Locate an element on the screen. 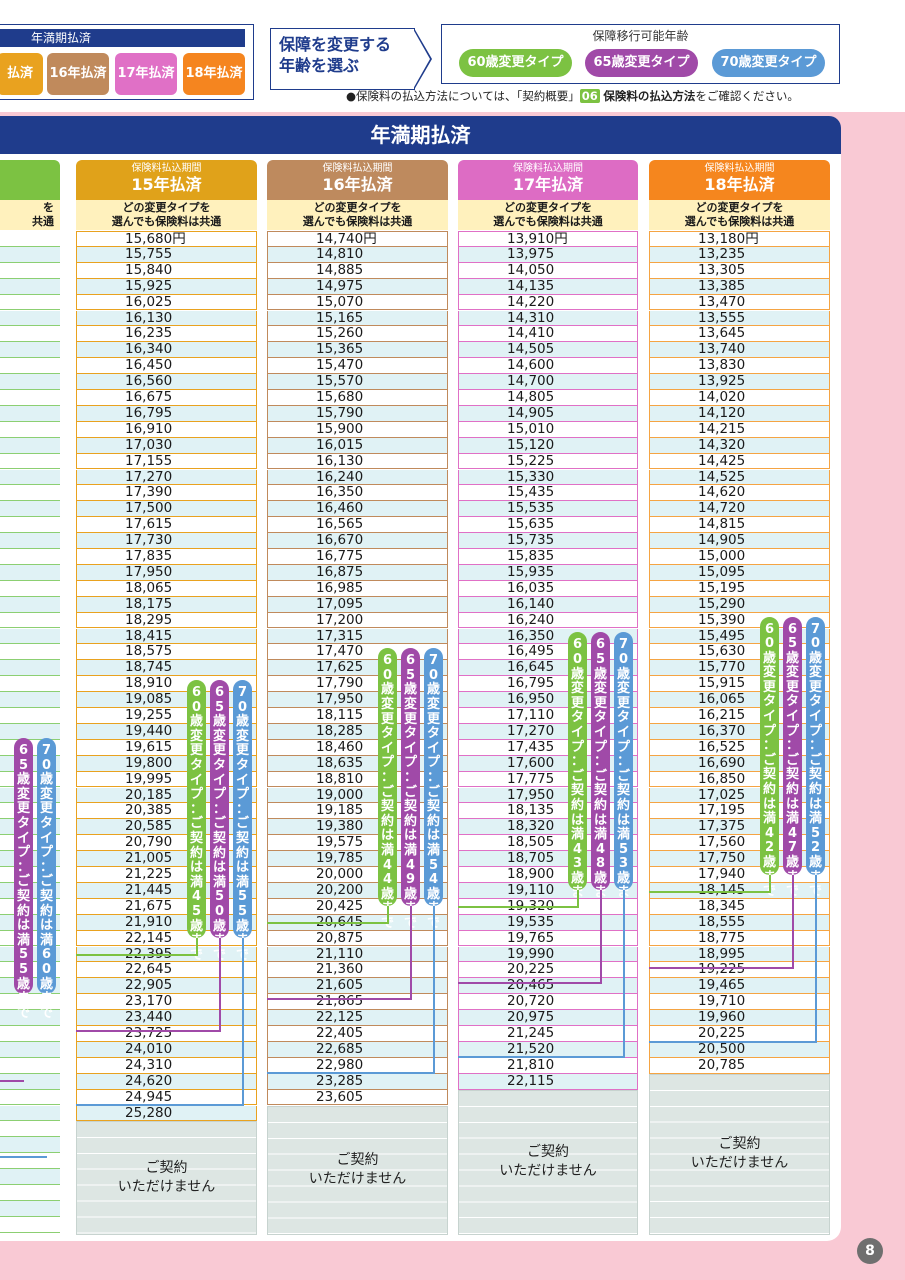 This screenshot has height=1280, width=905. premium-cell: 15,570 is located at coordinates (357, 382).